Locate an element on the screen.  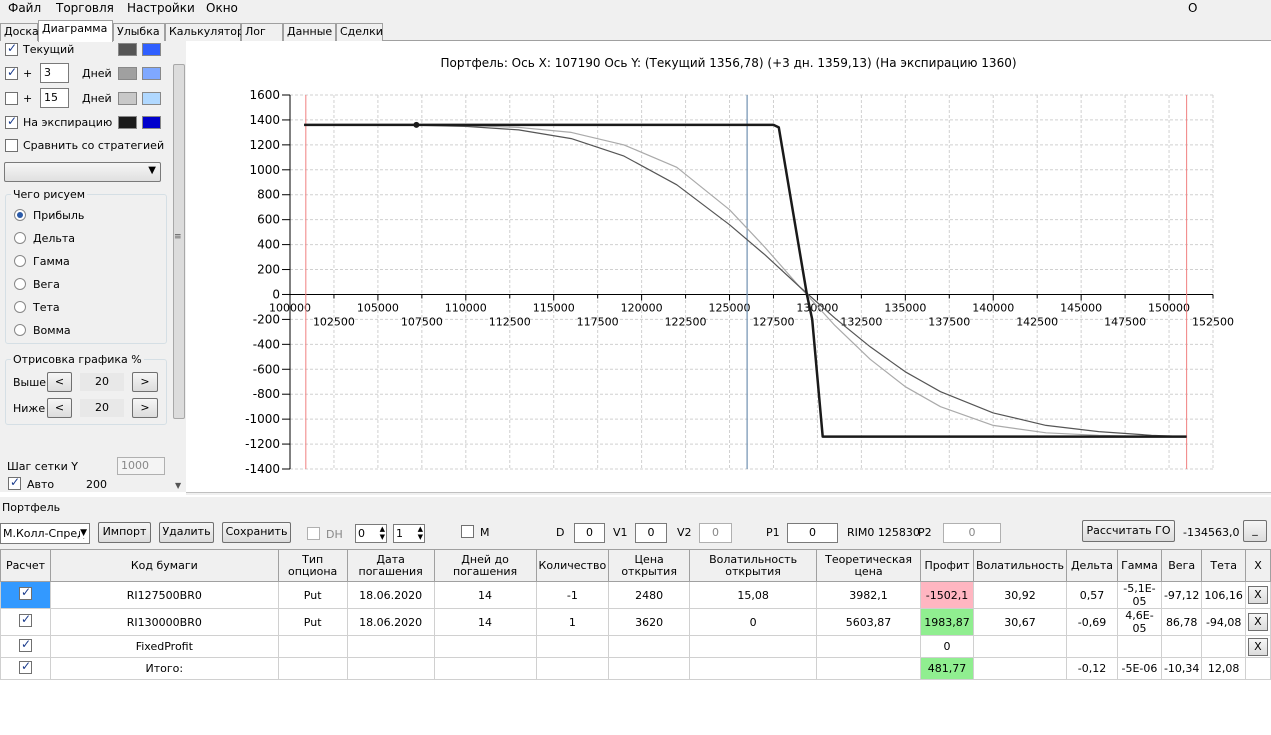
v2-input: 0 is located at coordinates (715, 533).